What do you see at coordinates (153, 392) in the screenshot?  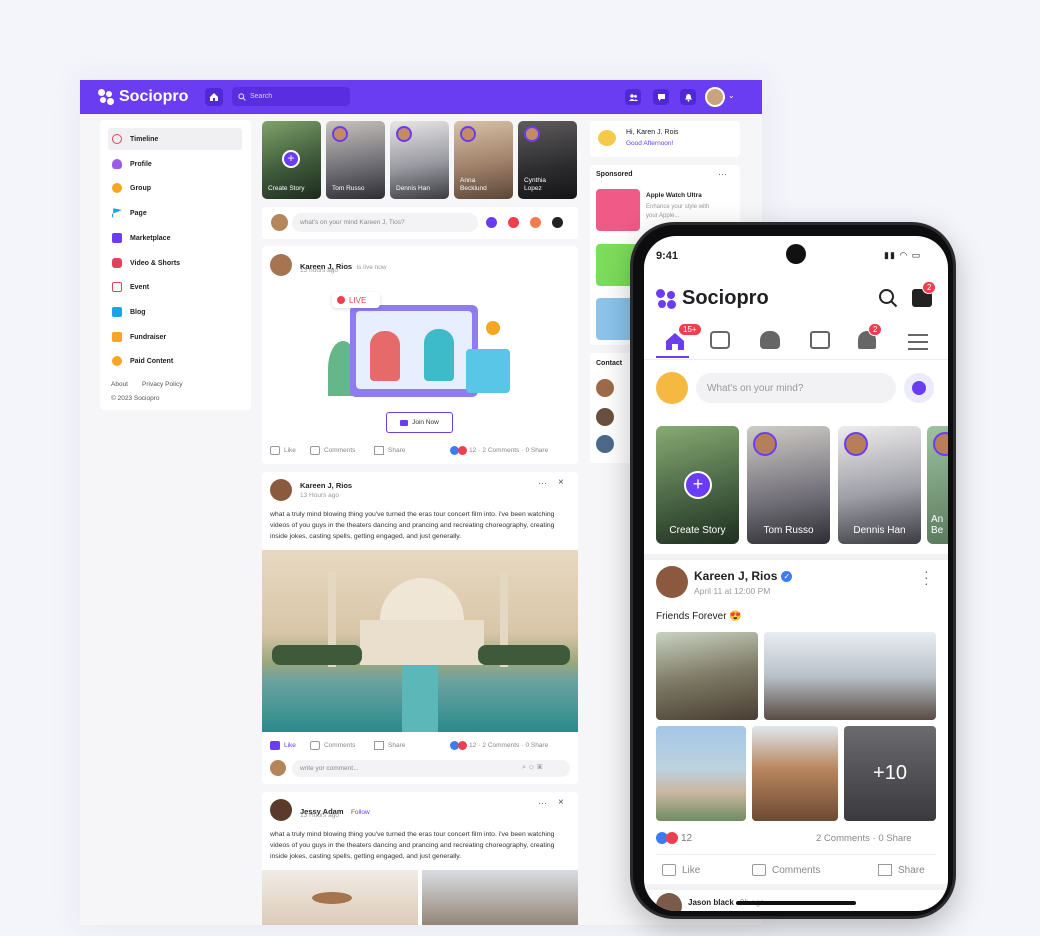 I see `sidebar-footer: About Privacy Policy © 2023 Sociopro` at bounding box center [153, 392].